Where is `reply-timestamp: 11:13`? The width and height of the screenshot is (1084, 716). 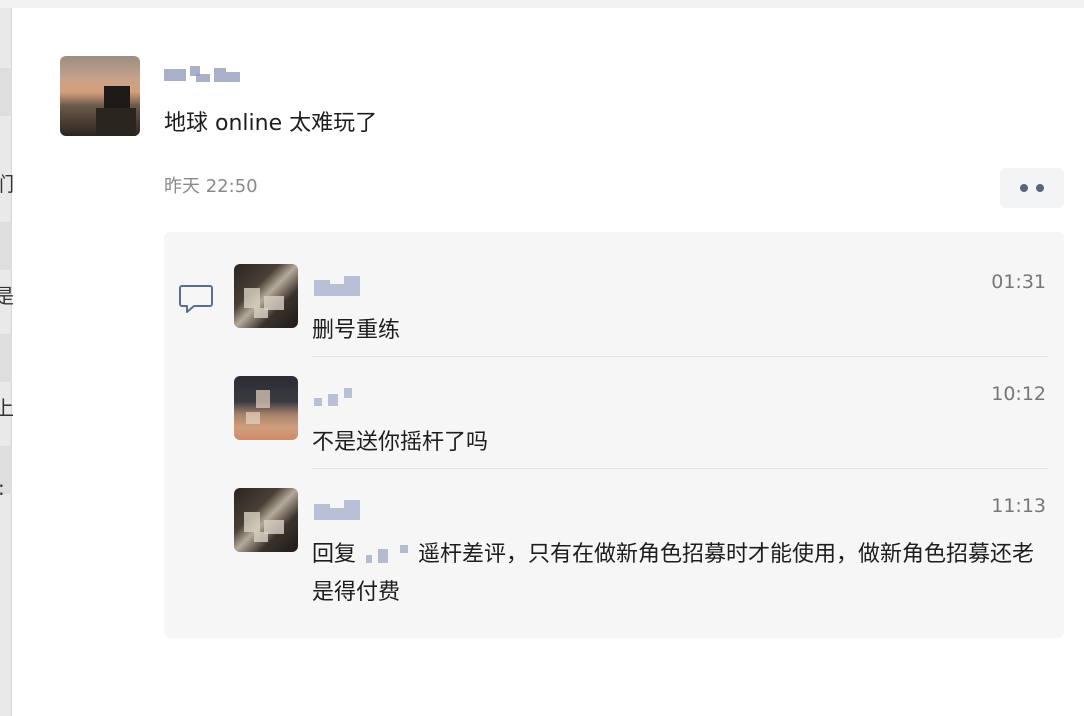
reply-timestamp: 11:13 is located at coordinates (1018, 506).